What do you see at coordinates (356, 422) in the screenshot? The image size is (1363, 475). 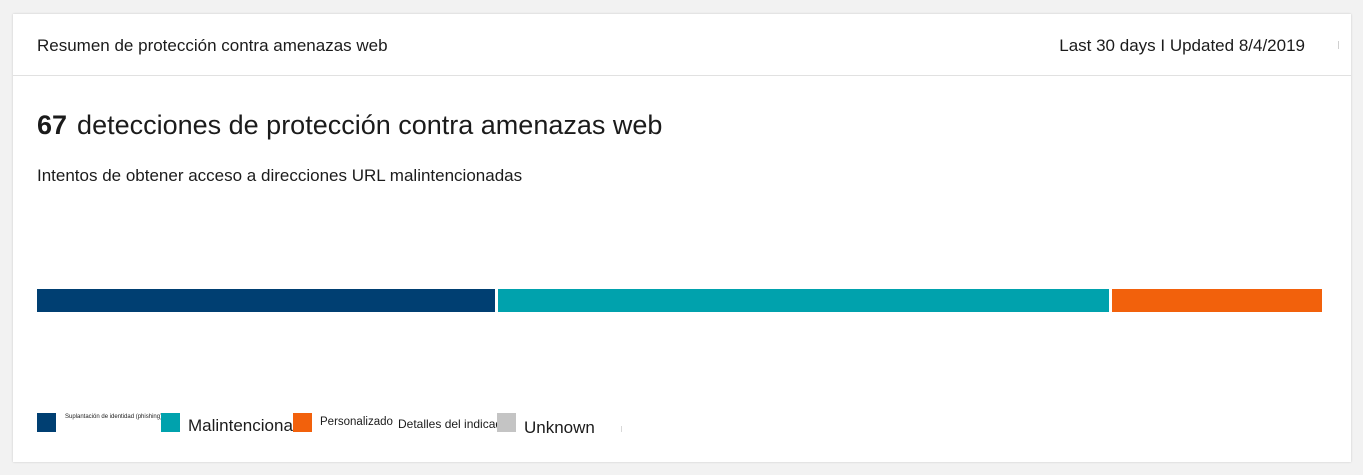 I see `legend-label-custom: Personalizado` at bounding box center [356, 422].